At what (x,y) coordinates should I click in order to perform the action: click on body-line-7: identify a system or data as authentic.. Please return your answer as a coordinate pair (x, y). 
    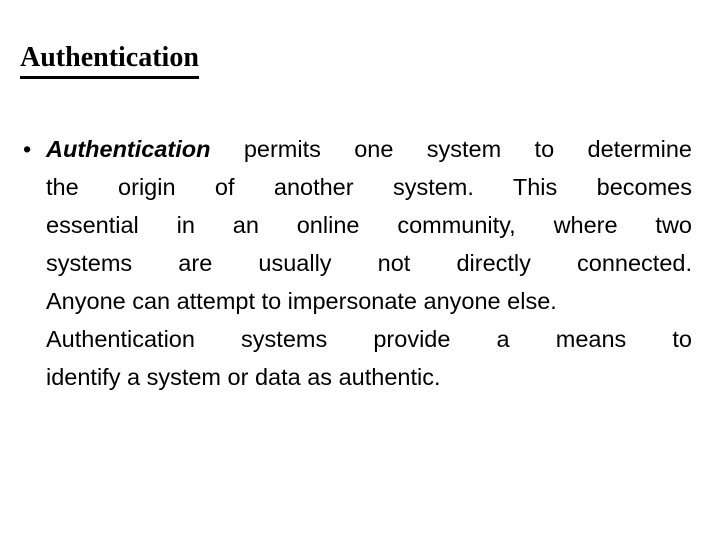
    Looking at the image, I should click on (243, 377).